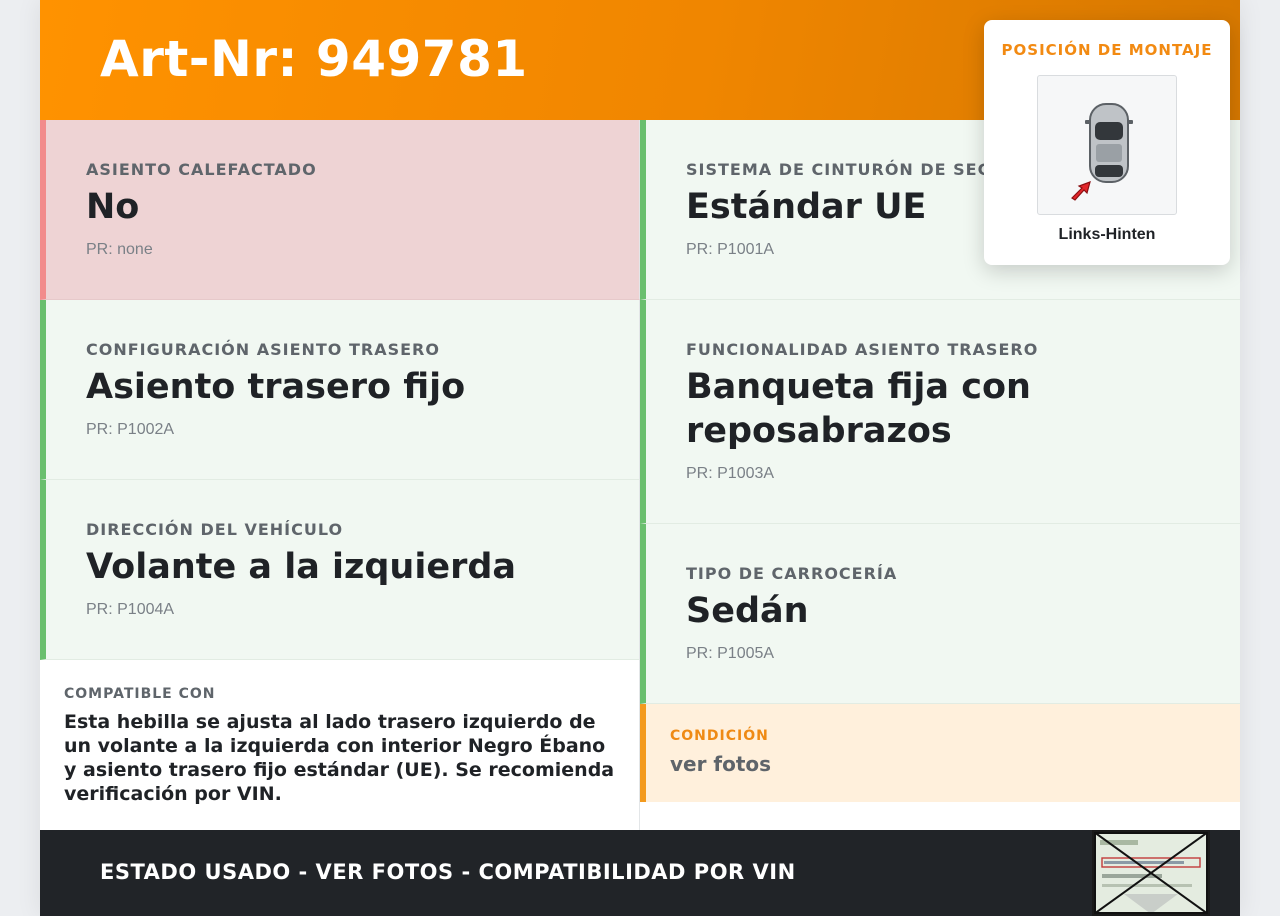 This screenshot has height=916, width=1280. Describe the element at coordinates (130, 609) in the screenshot. I see `spec-pr-code: PR: P1004A` at that location.